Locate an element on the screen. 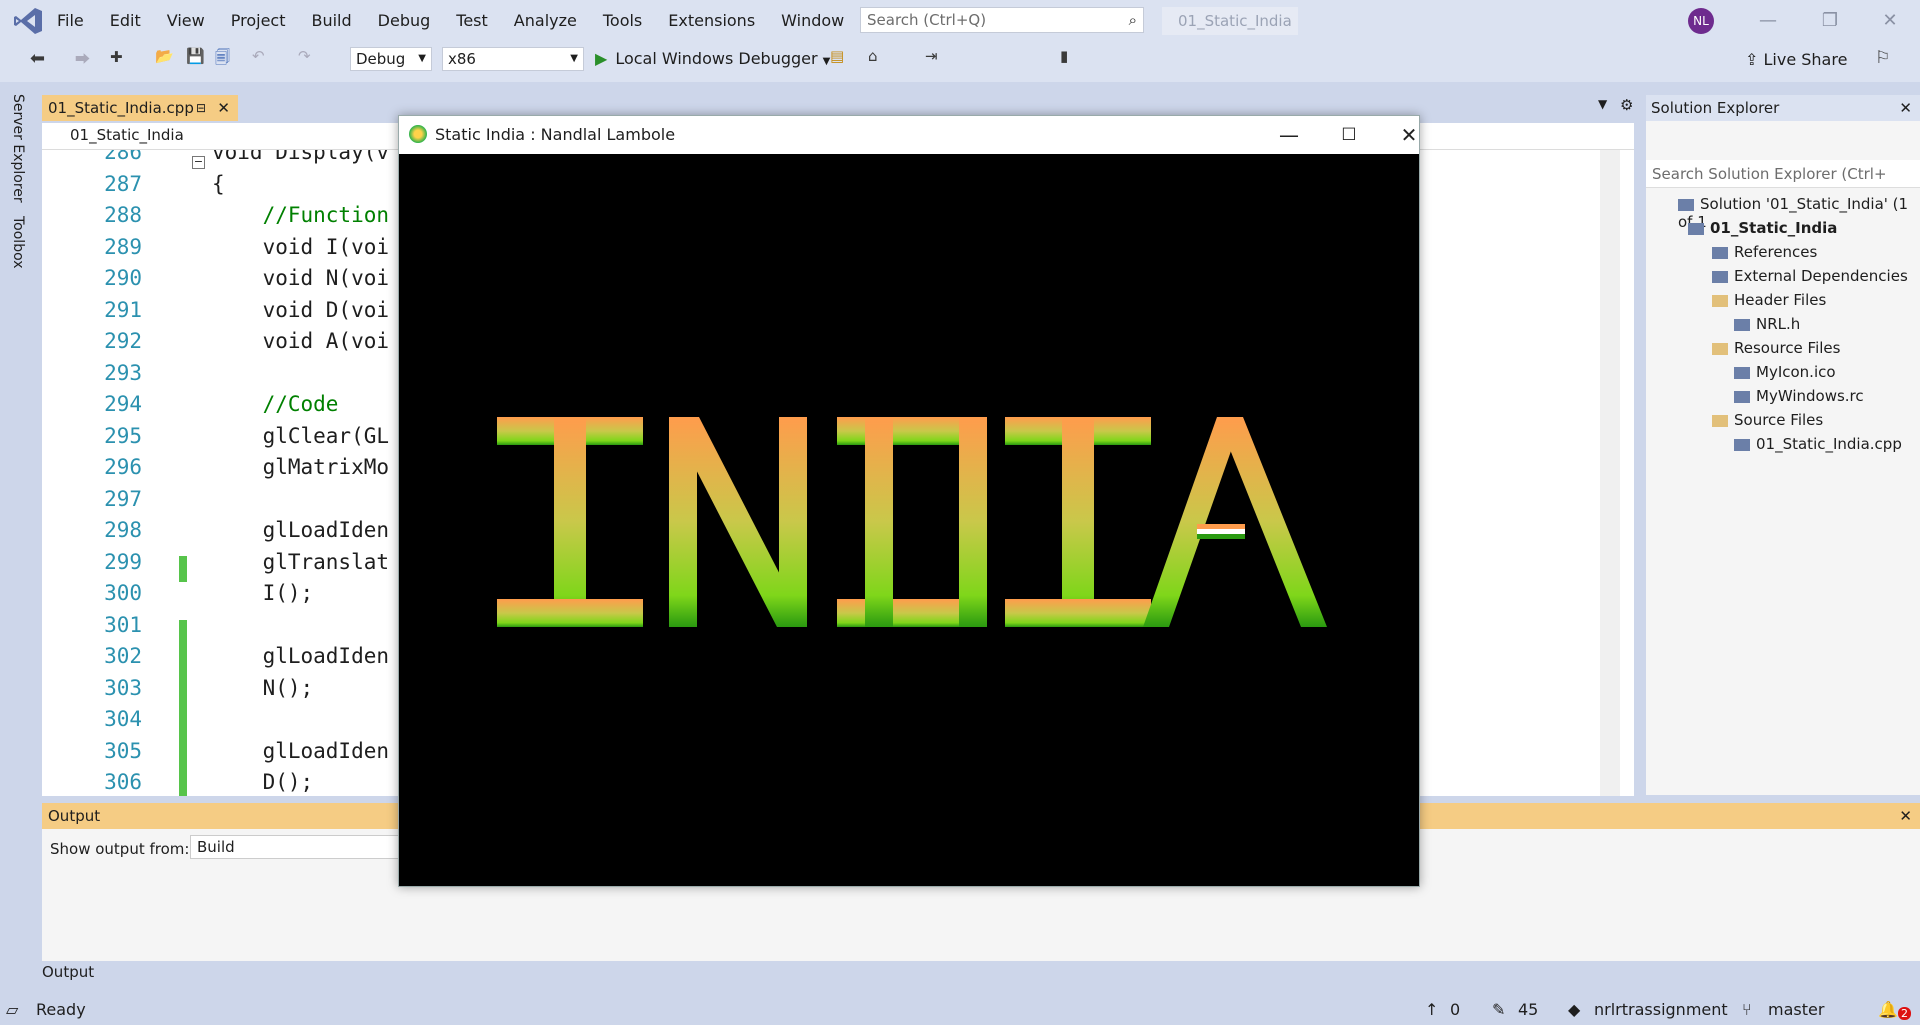  notification-bell-icon: 🔔 is located at coordinates (1888, 1009).